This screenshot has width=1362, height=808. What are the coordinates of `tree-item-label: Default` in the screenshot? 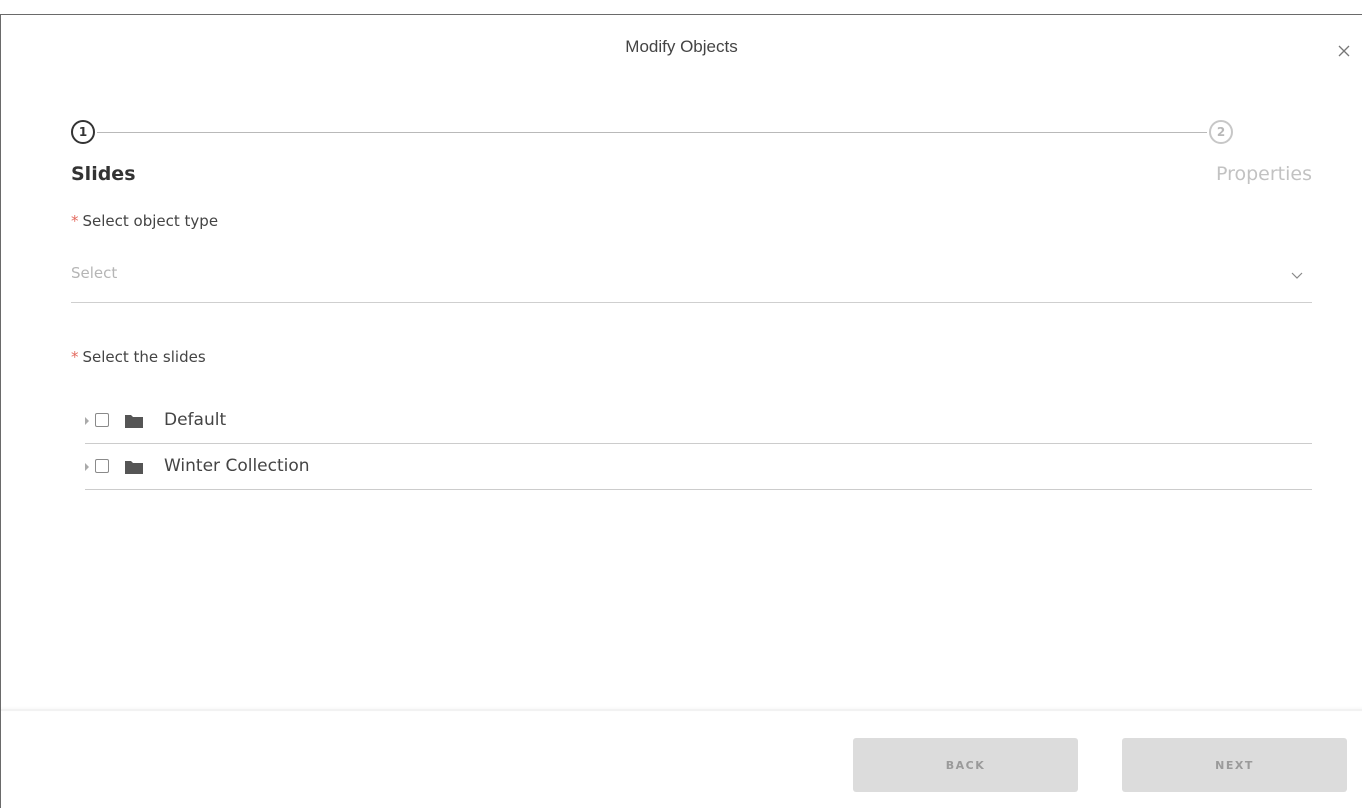 It's located at (195, 420).